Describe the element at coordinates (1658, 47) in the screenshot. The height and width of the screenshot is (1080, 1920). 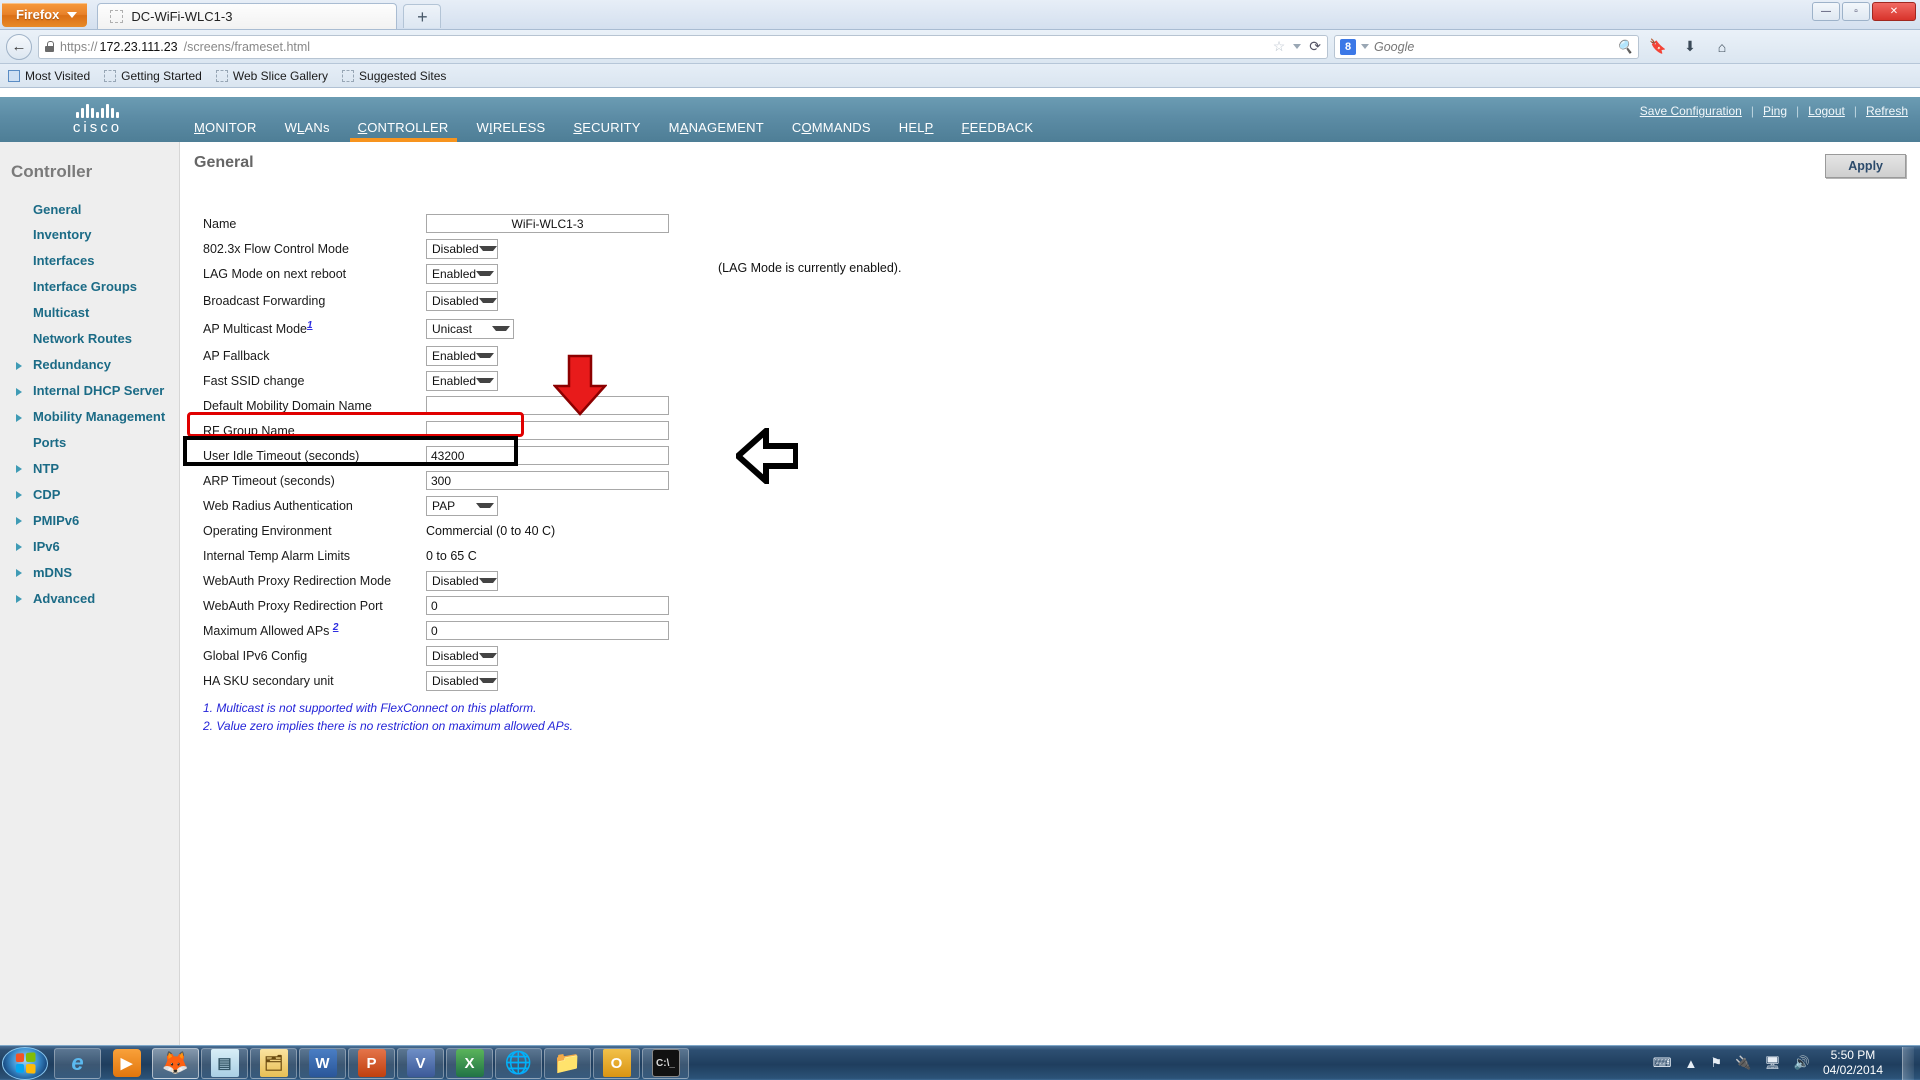
I see `bookmarks-menu-icon: 🔖` at that location.